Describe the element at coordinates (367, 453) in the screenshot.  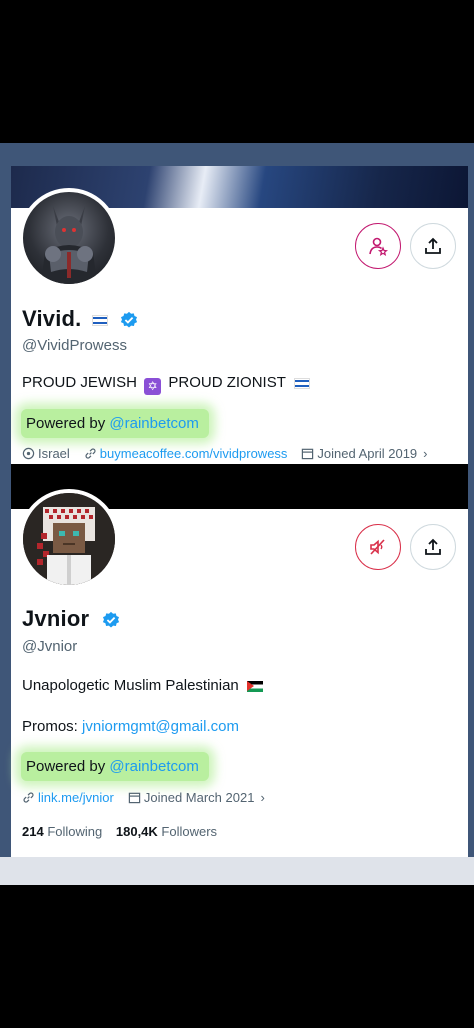
I see `joined-text: Joined April 2019` at that location.